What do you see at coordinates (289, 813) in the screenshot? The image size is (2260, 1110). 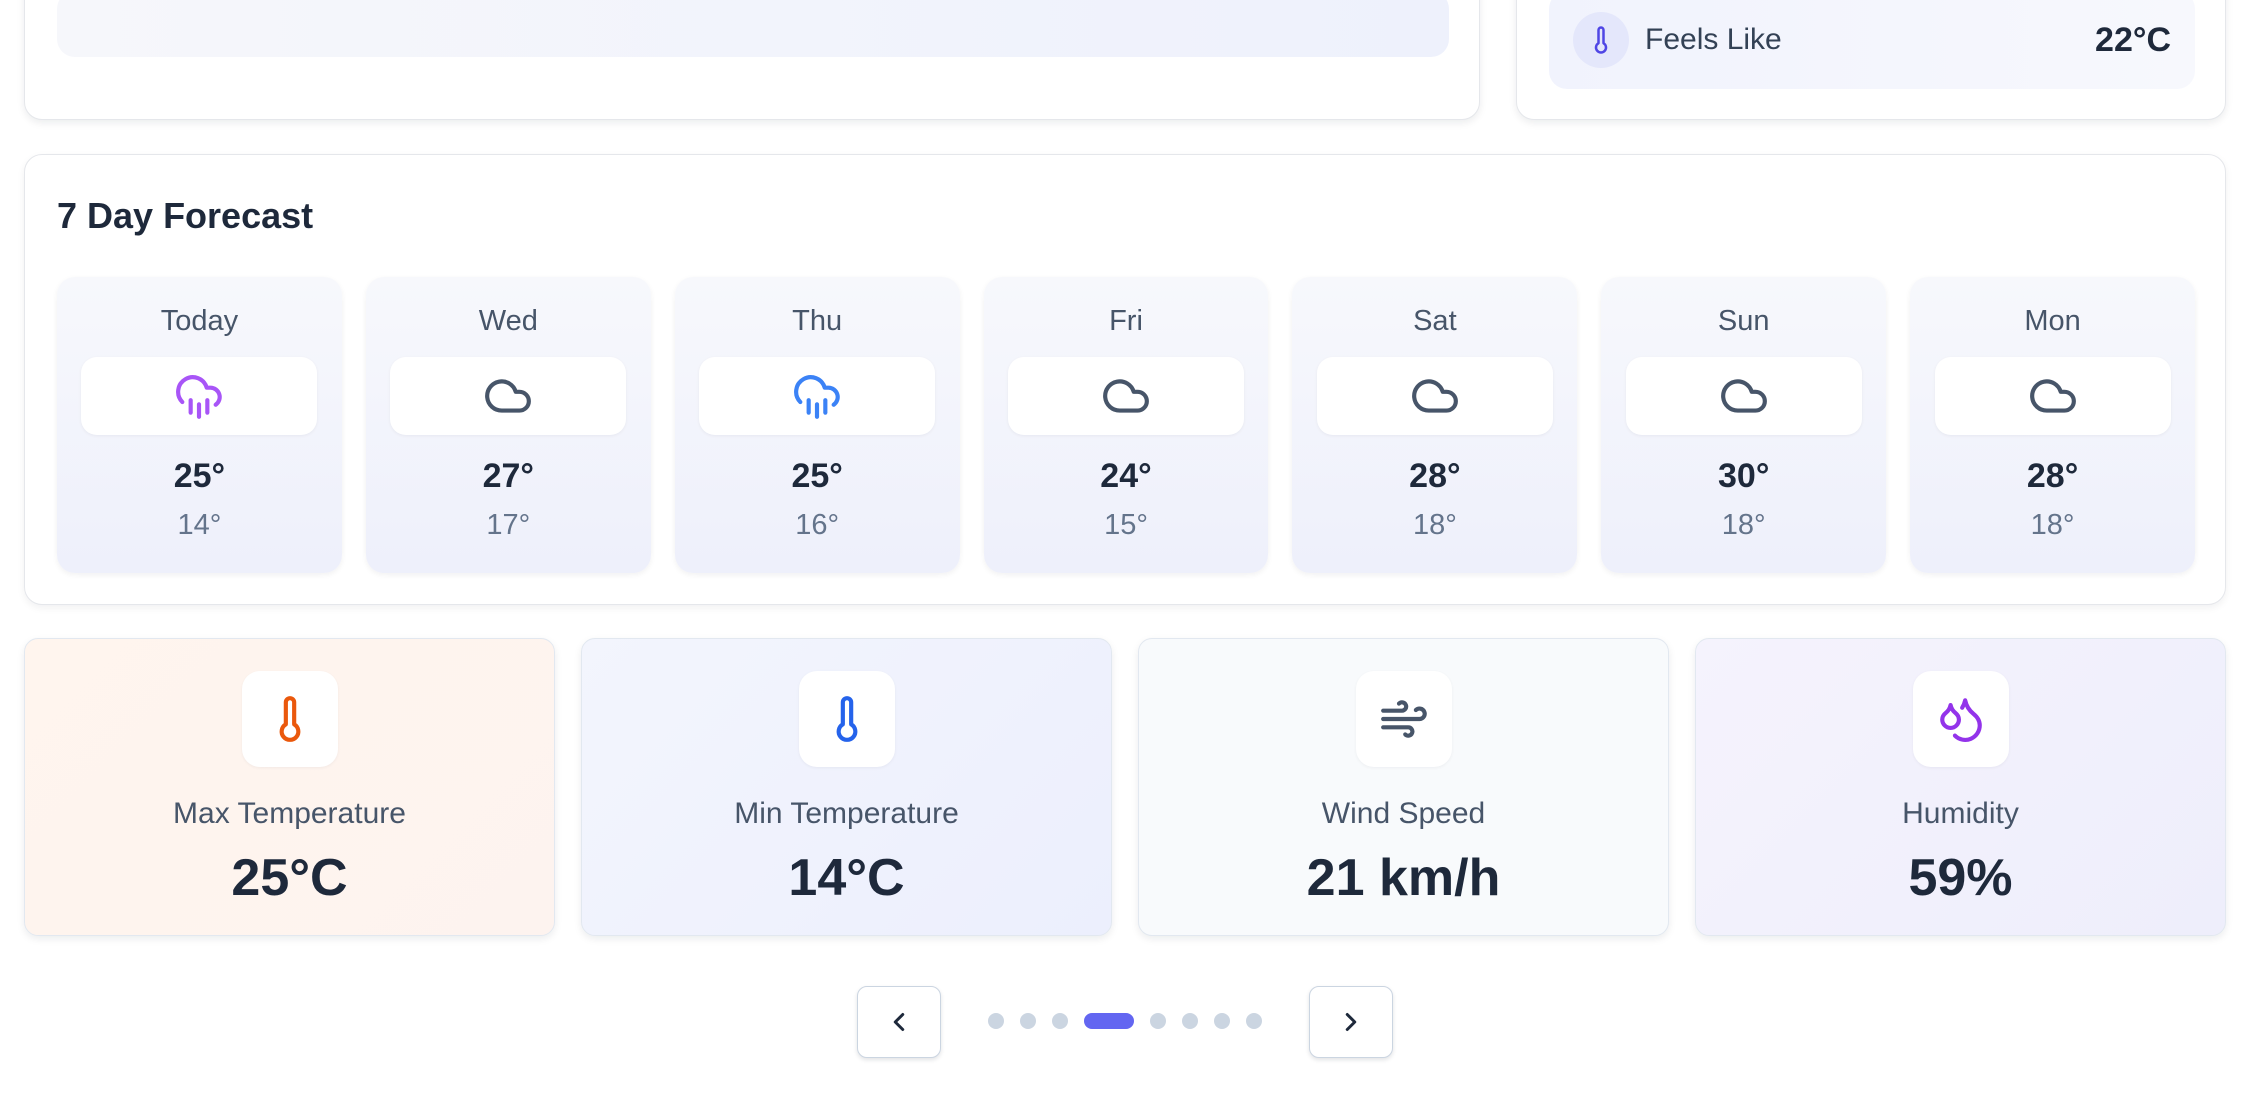 I see `stat-label: Max Temperature` at bounding box center [289, 813].